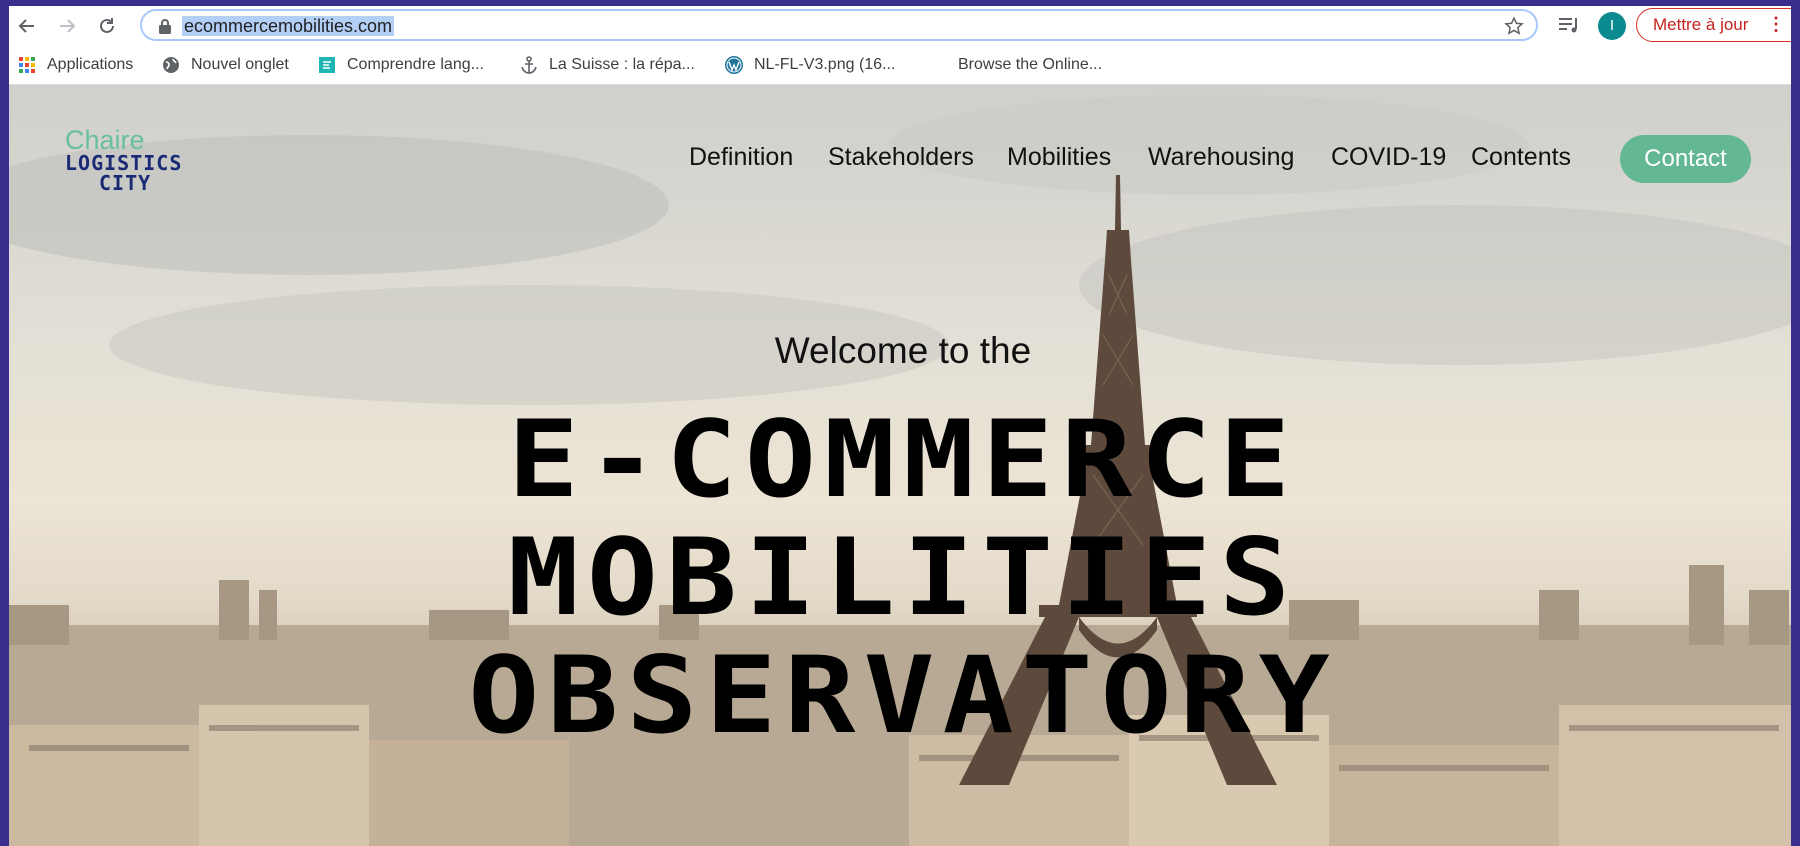 The image size is (1800, 846). I want to click on reload-icon, so click(107, 26).